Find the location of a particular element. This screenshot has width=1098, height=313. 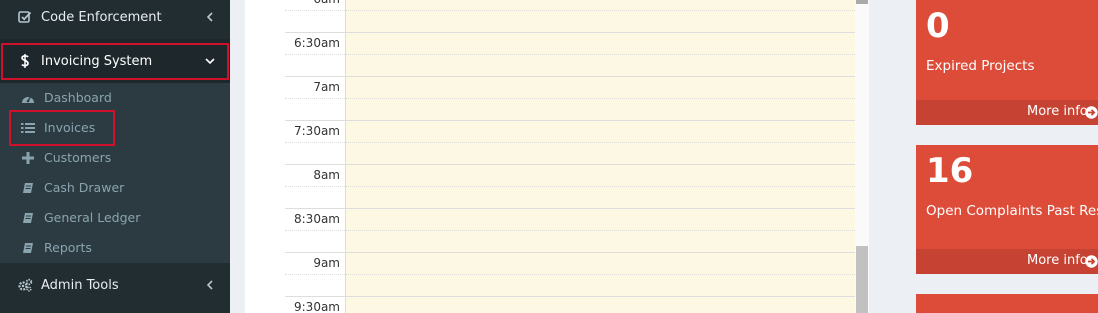

sidebar-item-code-enforcement: Code Enforcement is located at coordinates (115, 19).